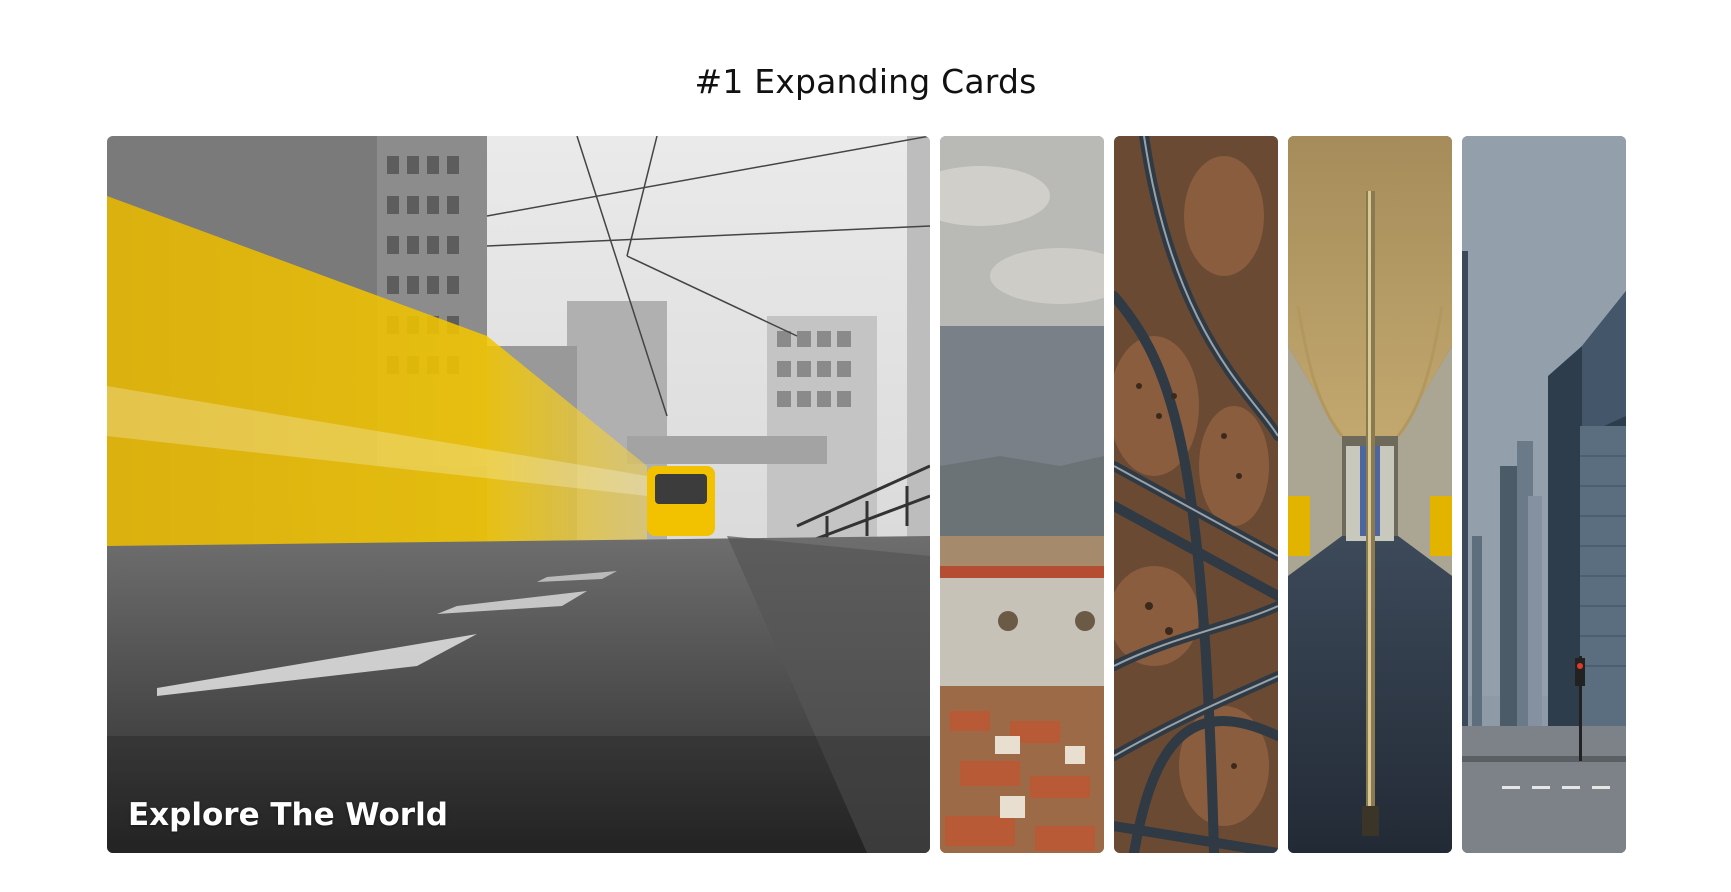 This screenshot has height=892, width=1731. I want to click on card-title: Explore The World, so click(288, 815).